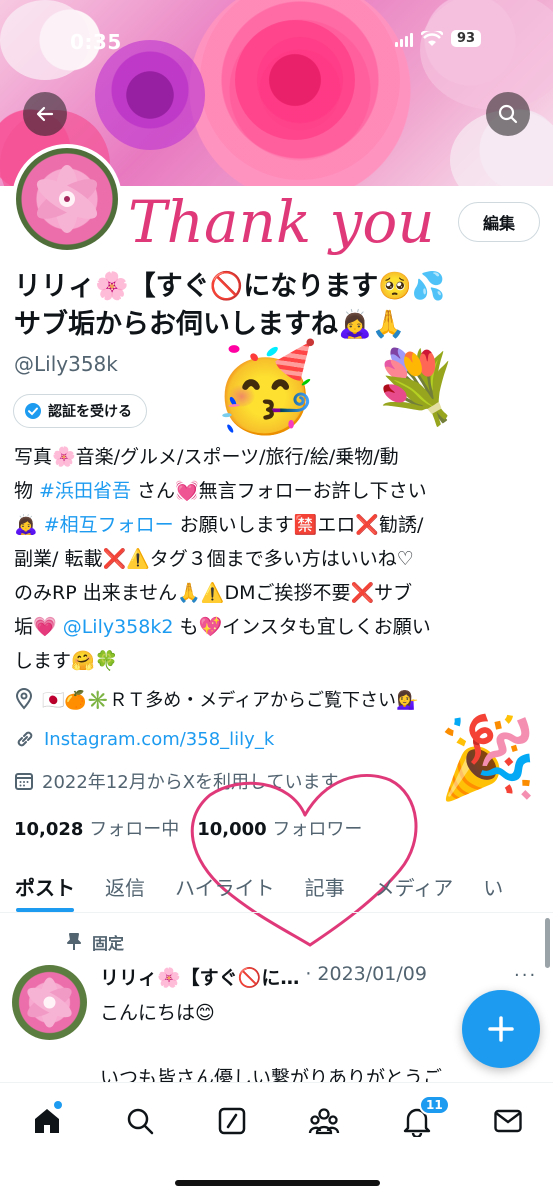  Describe the element at coordinates (219, 525) in the screenshot. I see `bio-line: 🙇‍♀️ #相互フォロー お願いします🈲エロ❌勧誘/` at that location.